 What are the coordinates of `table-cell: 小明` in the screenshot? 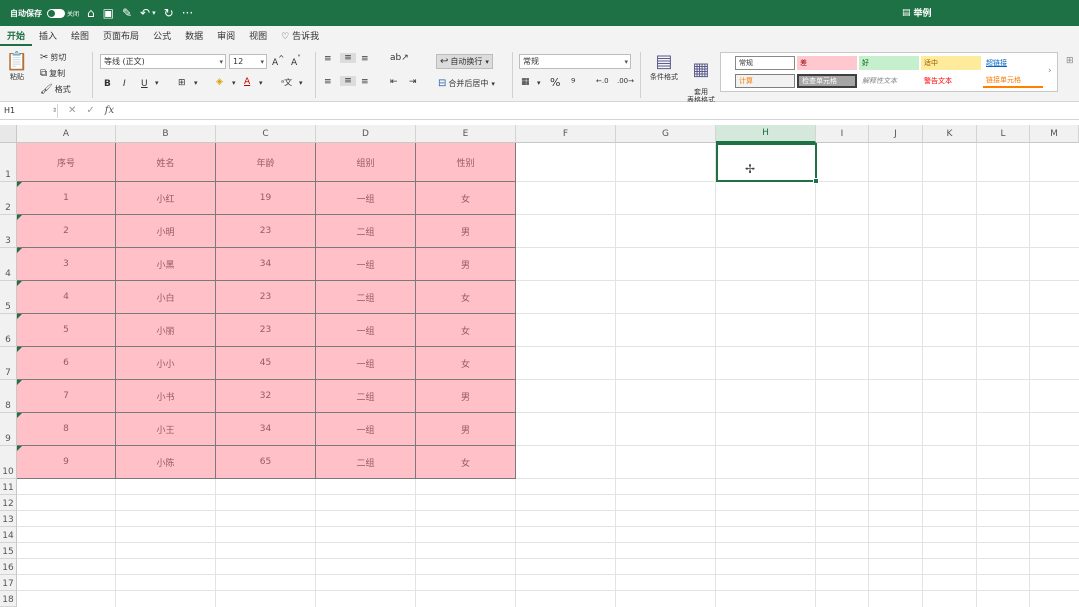 It's located at (166, 231).